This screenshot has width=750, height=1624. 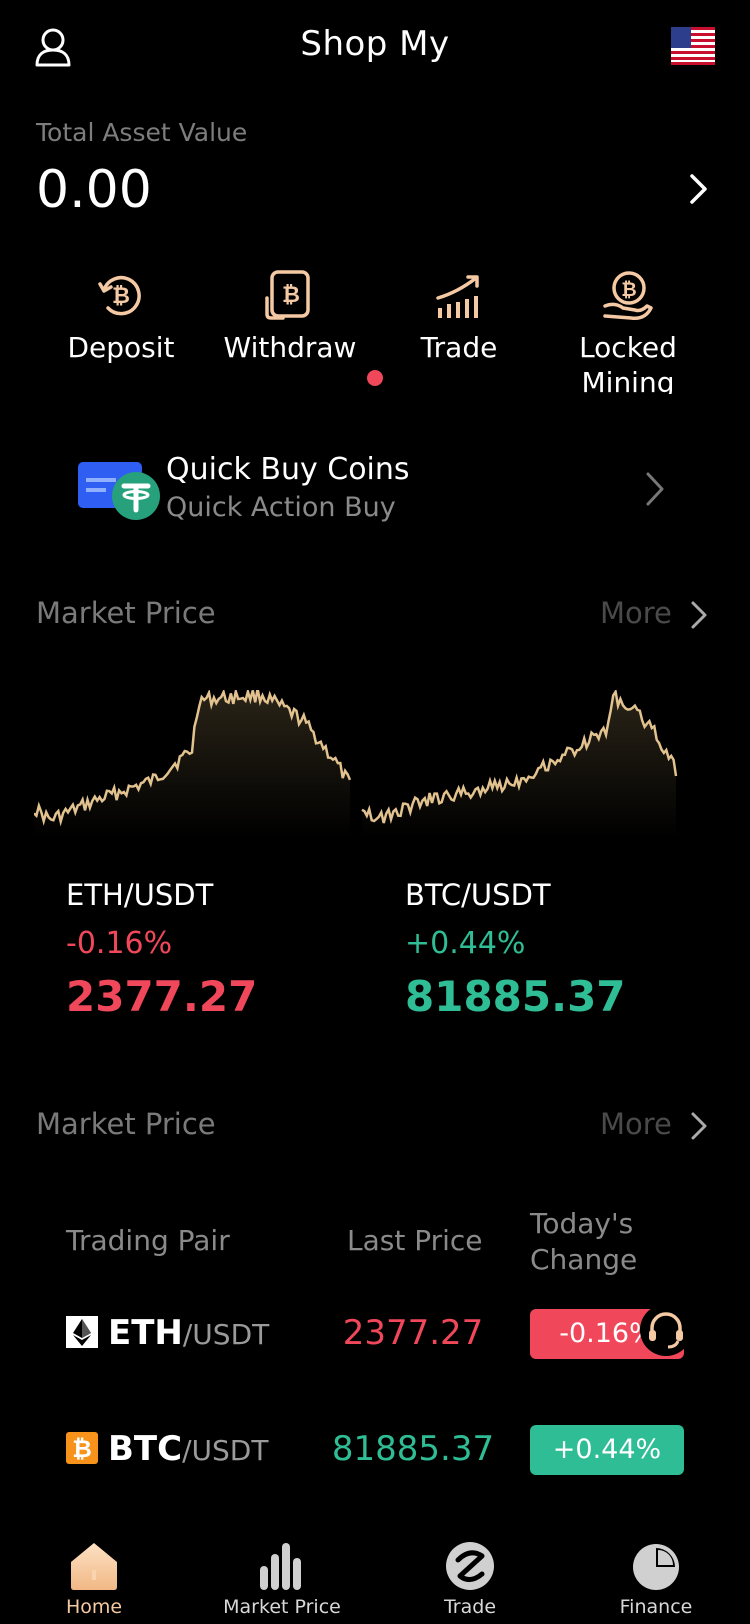 I want to click on header: Shop My, so click(x=375, y=47).